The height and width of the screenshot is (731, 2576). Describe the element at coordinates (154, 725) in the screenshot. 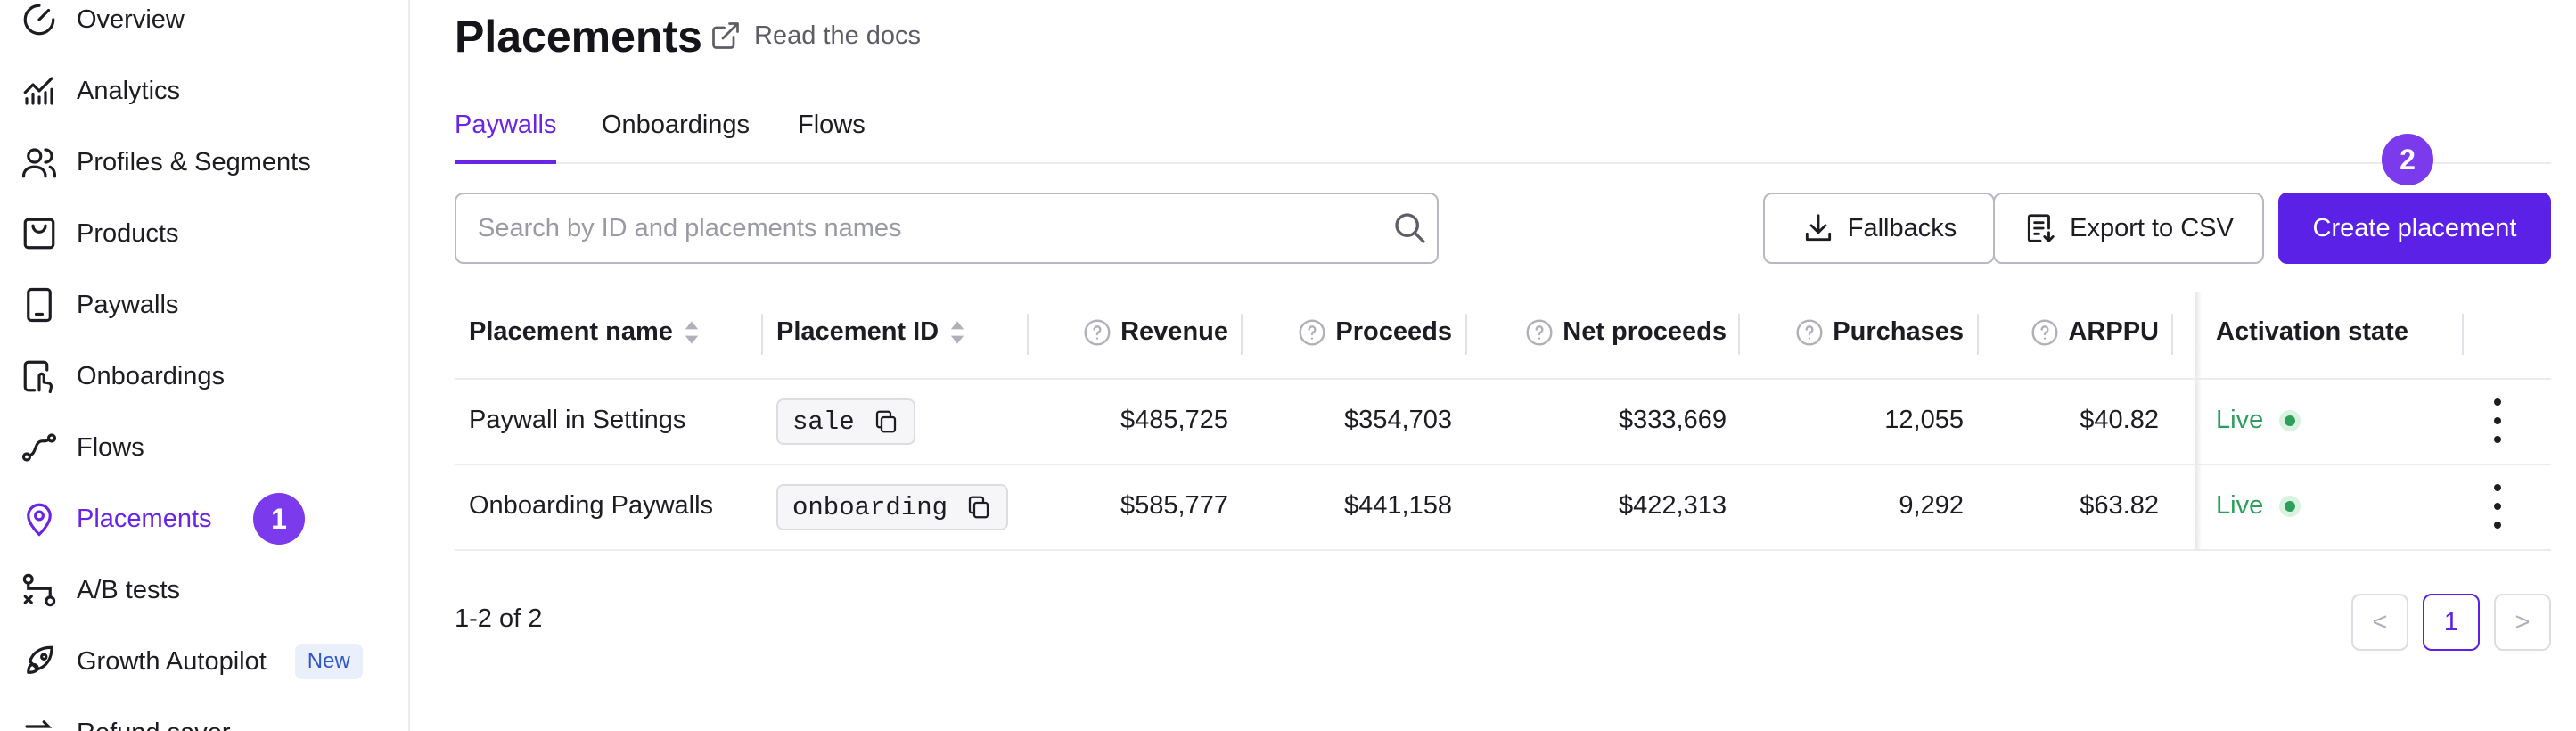

I see `sidebar-item-label: Refund saver` at that location.